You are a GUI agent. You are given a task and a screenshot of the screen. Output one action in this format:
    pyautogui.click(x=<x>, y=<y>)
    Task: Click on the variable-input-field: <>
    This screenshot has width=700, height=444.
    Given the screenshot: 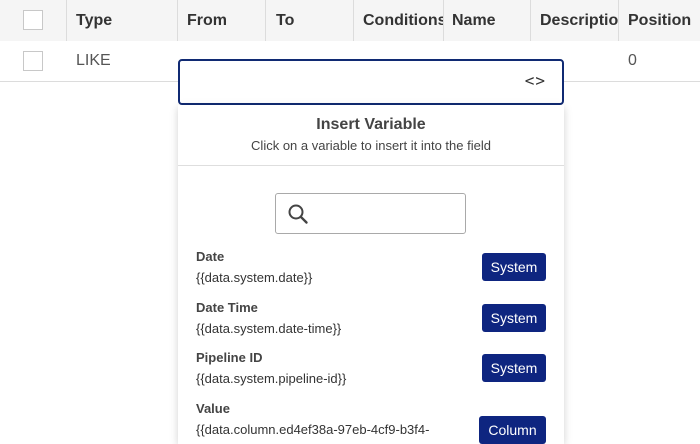 What is the action you would take?
    pyautogui.click(x=371, y=82)
    